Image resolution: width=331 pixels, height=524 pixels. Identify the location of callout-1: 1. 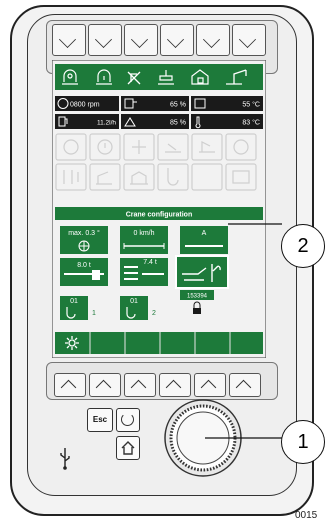
(303, 442).